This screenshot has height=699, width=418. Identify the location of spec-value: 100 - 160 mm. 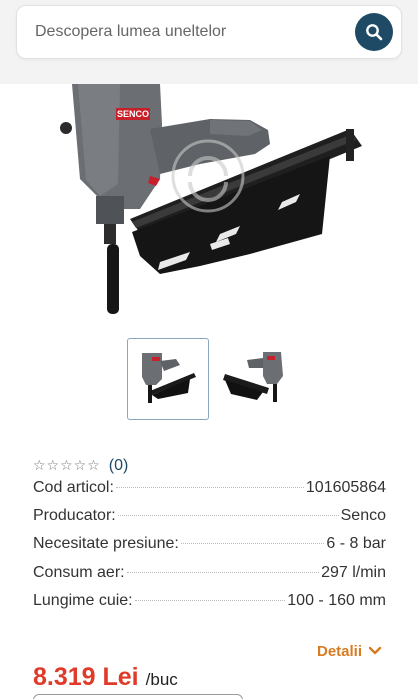
(336, 600).